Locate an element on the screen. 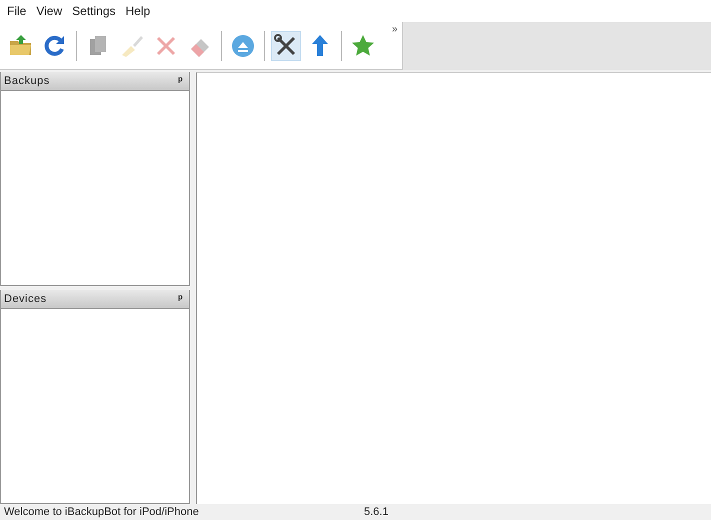  menu-item: Help is located at coordinates (138, 11).